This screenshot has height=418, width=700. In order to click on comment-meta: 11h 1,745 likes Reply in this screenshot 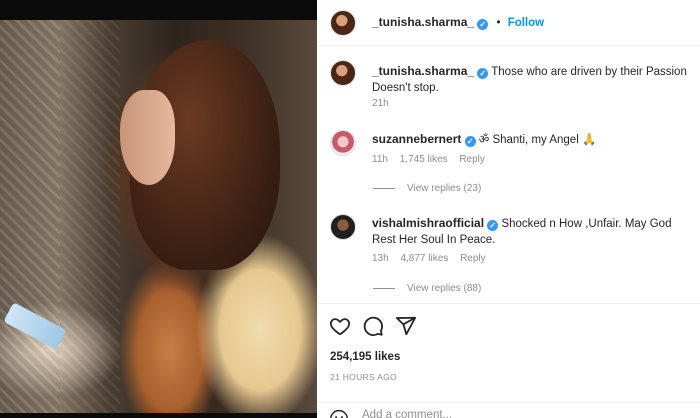, I will do `click(433, 159)`.